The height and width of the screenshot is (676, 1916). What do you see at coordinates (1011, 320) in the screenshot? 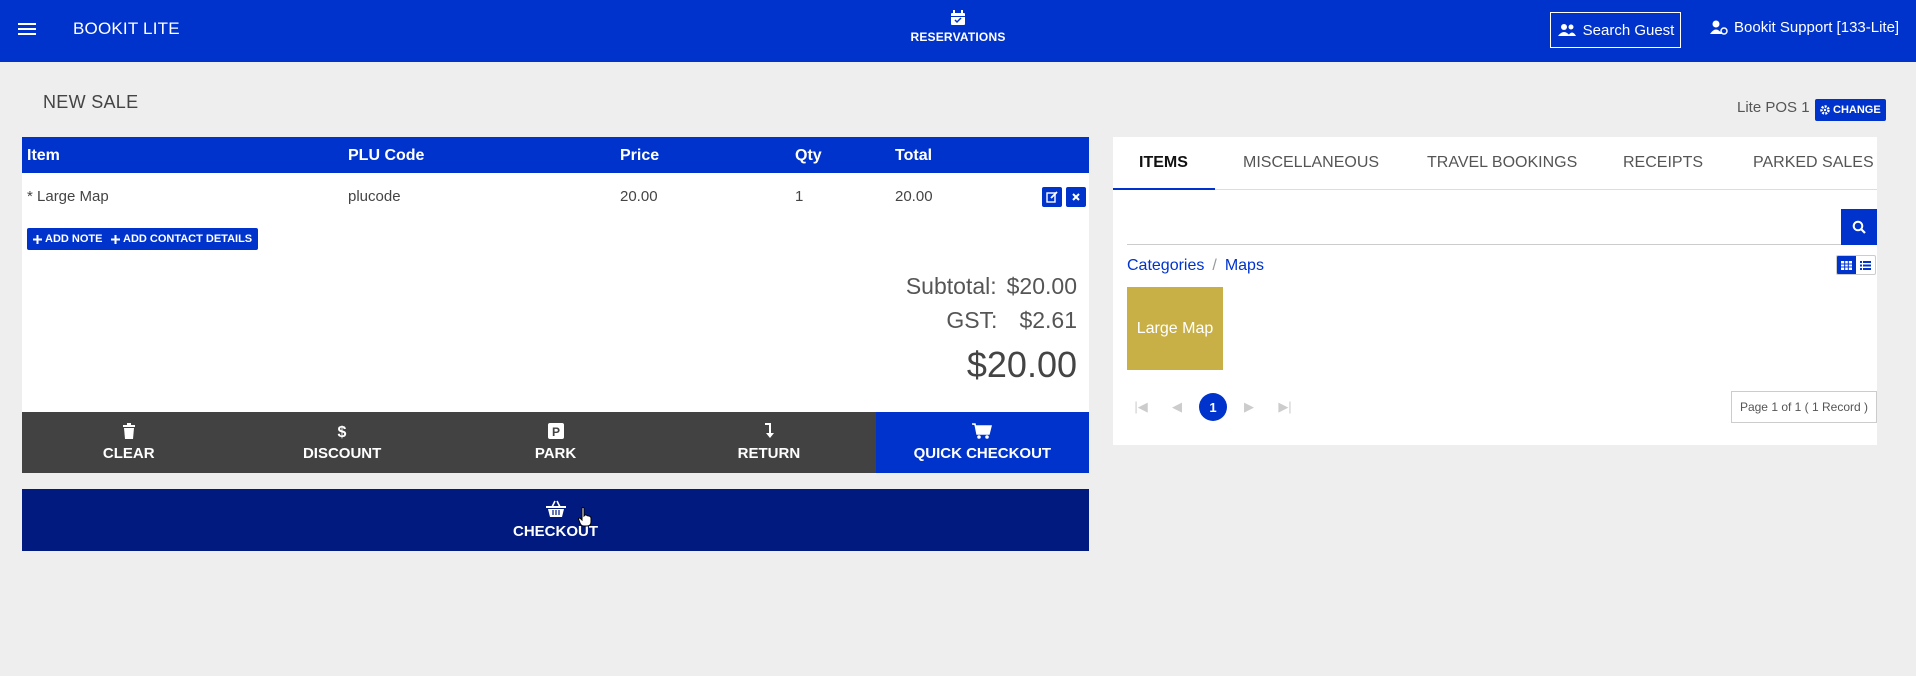
I see `gst-line: GST: $2.61` at bounding box center [1011, 320].